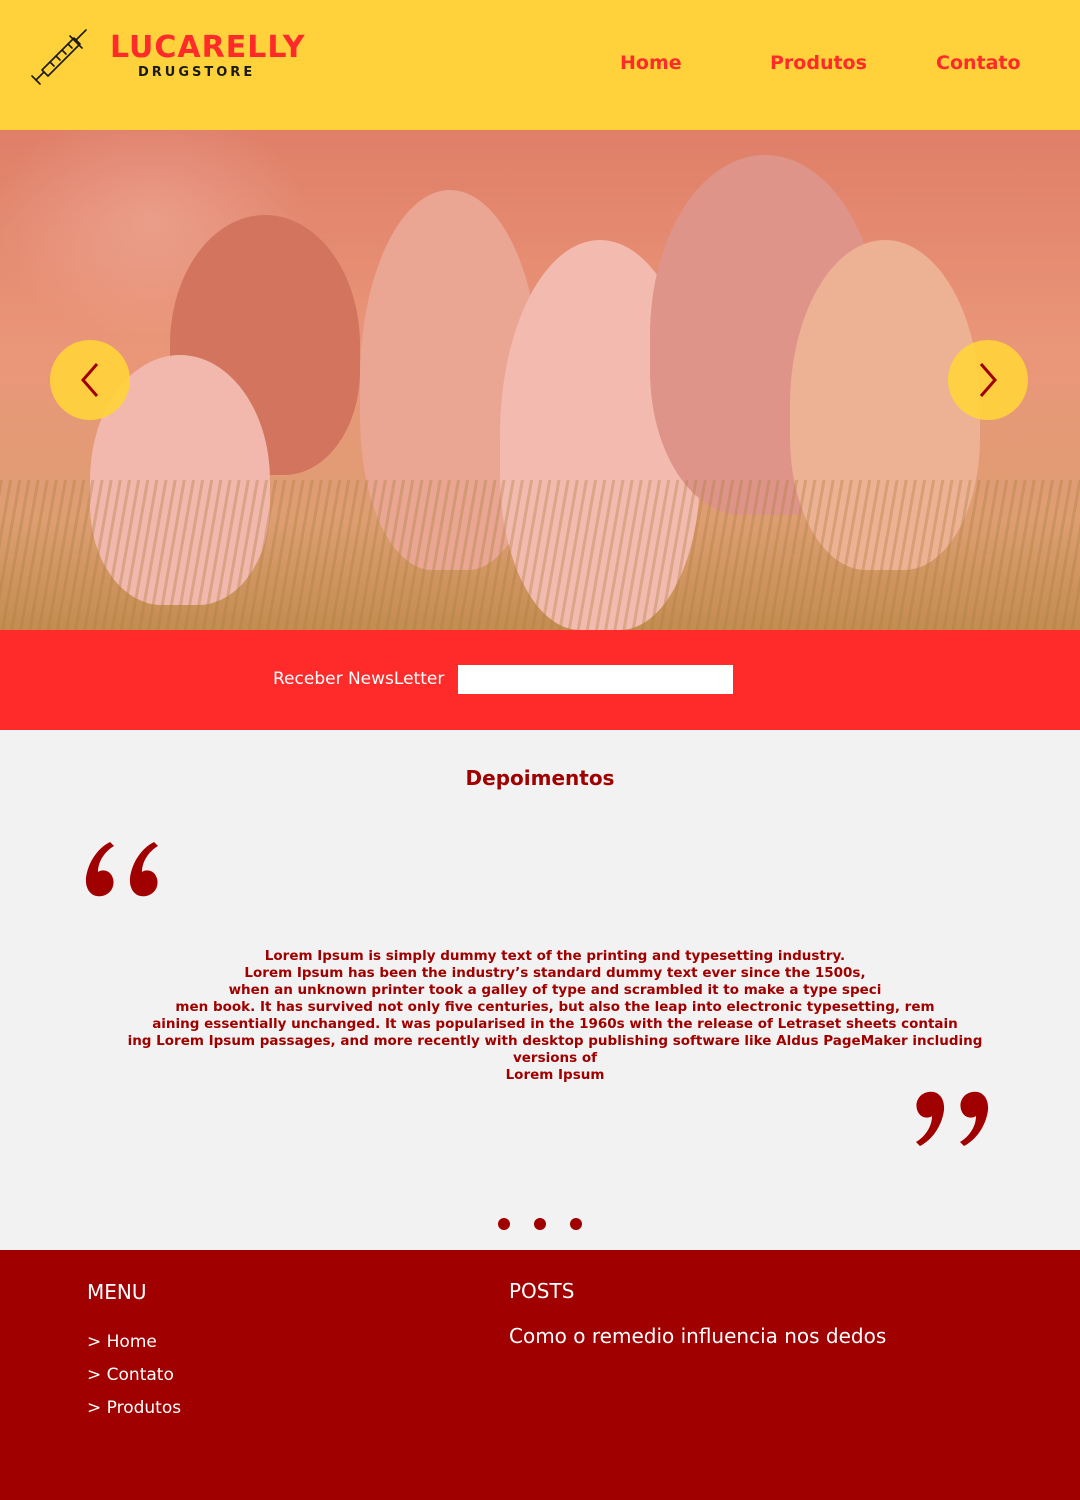  Describe the element at coordinates (122, 1342) in the screenshot. I see `footer-link-home: > Home` at that location.